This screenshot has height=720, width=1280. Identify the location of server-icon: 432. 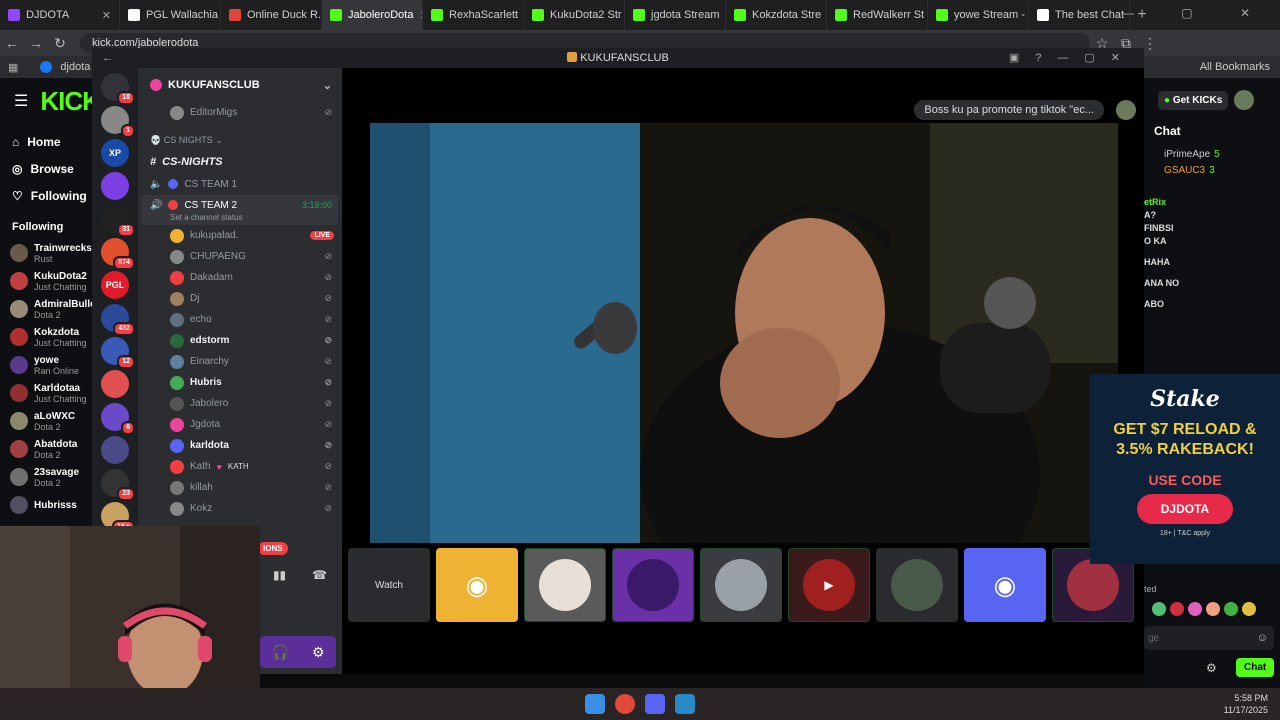
(118, 320).